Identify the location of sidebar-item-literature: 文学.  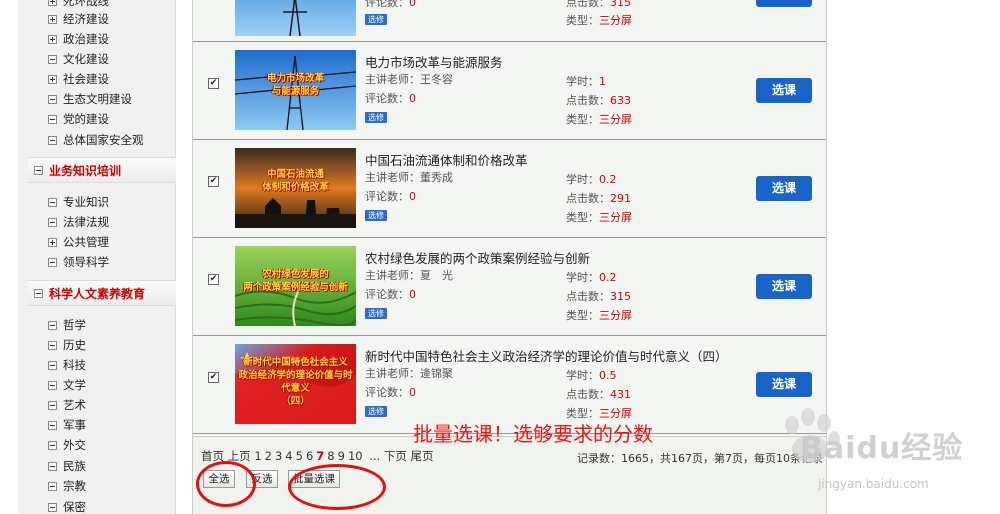
(67, 385).